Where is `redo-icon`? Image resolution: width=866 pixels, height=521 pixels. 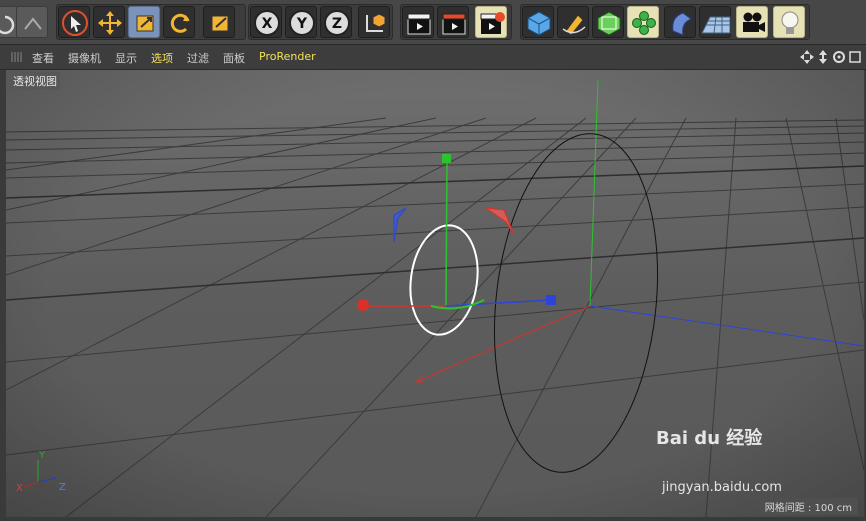 redo-icon is located at coordinates (33, 23).